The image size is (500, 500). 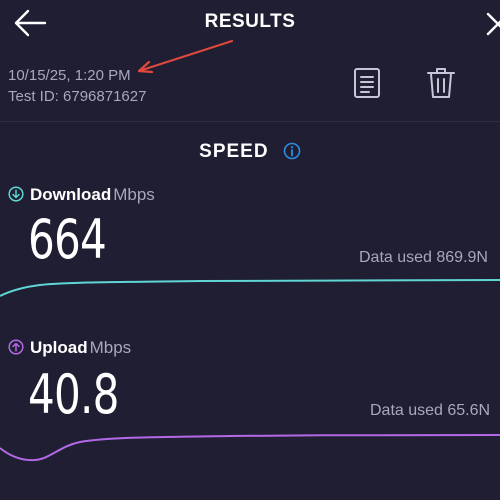 What do you see at coordinates (423, 257) in the screenshot?
I see `download-data-used: Data used 869.9N` at bounding box center [423, 257].